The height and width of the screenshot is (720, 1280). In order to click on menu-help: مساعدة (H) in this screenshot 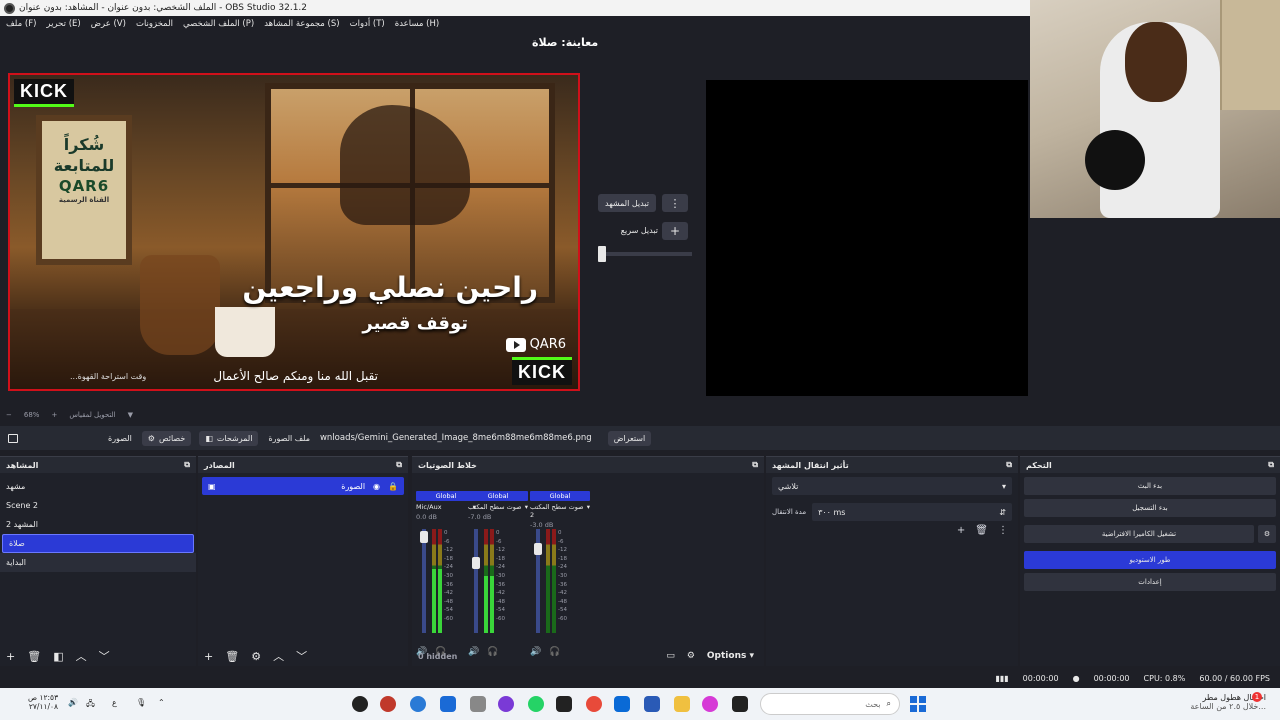, I will do `click(417, 24)`.